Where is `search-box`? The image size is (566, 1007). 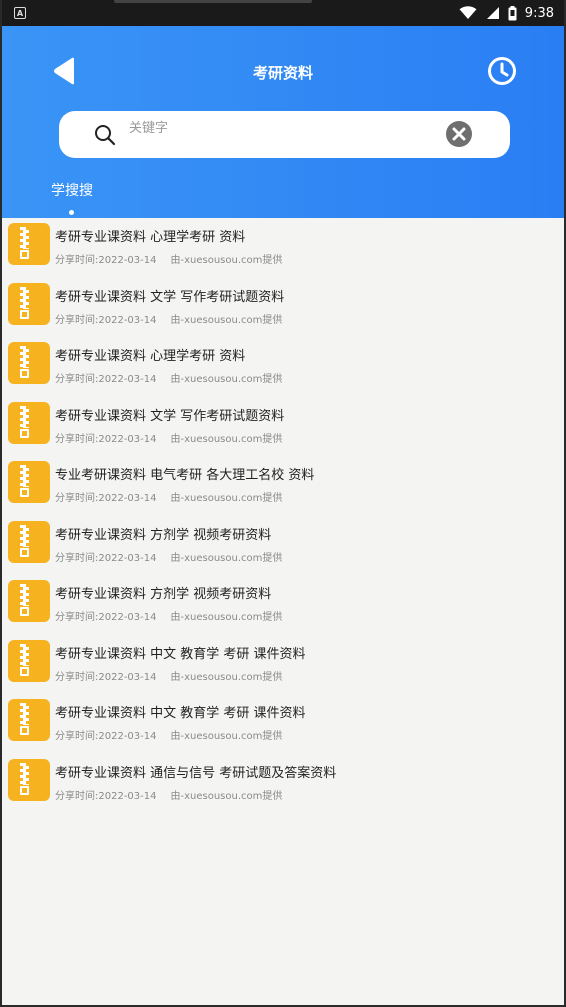 search-box is located at coordinates (284, 134).